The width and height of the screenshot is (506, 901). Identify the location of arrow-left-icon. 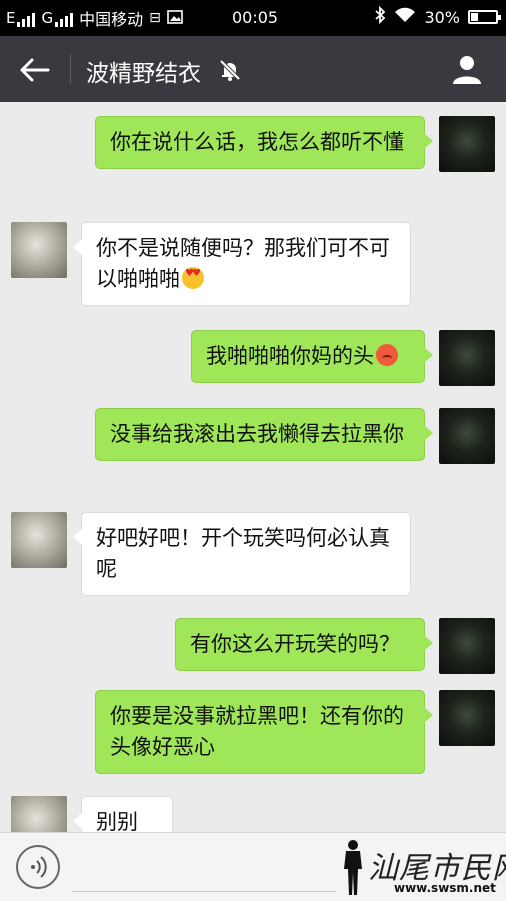
(35, 70).